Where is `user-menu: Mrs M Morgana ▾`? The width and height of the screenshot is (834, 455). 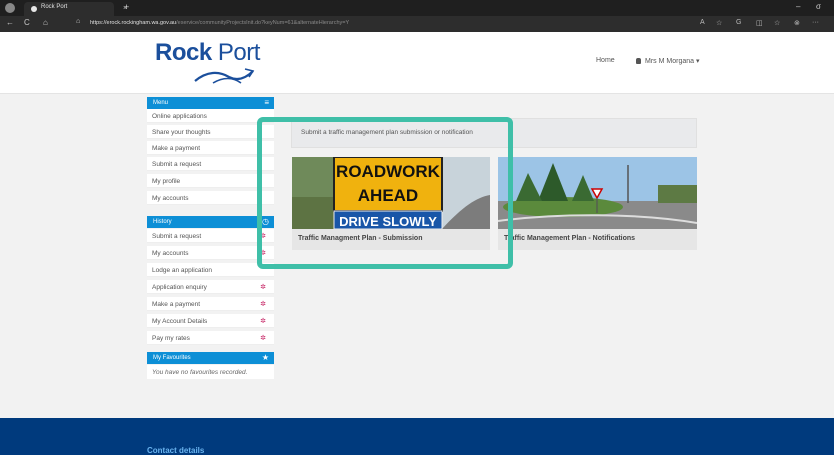 user-menu: Mrs M Morgana ▾ is located at coordinates (667, 61).